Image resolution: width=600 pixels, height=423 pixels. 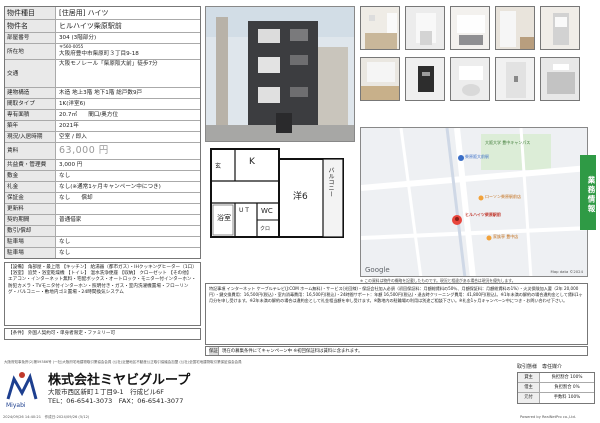 What do you see at coordinates (84, 13) in the screenshot?
I see `info-value: [住居用] ハイツ` at bounding box center [84, 13].